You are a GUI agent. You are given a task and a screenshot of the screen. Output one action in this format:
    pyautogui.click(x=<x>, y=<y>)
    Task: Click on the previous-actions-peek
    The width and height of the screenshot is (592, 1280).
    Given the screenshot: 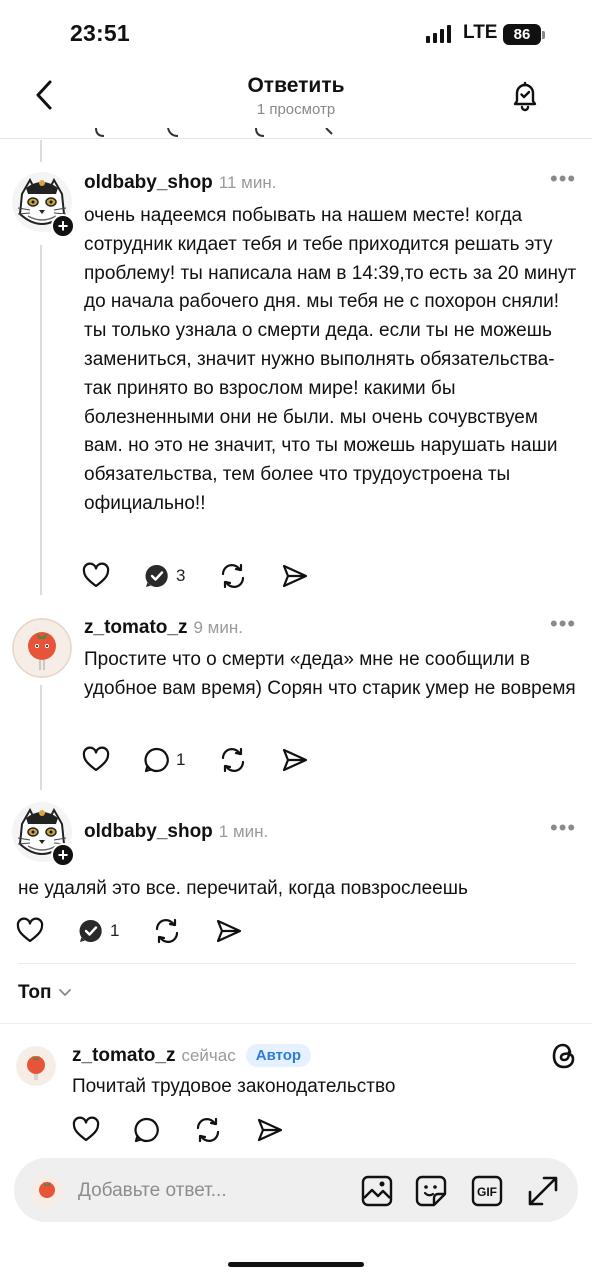 What is the action you would take?
    pyautogui.click(x=210, y=135)
    